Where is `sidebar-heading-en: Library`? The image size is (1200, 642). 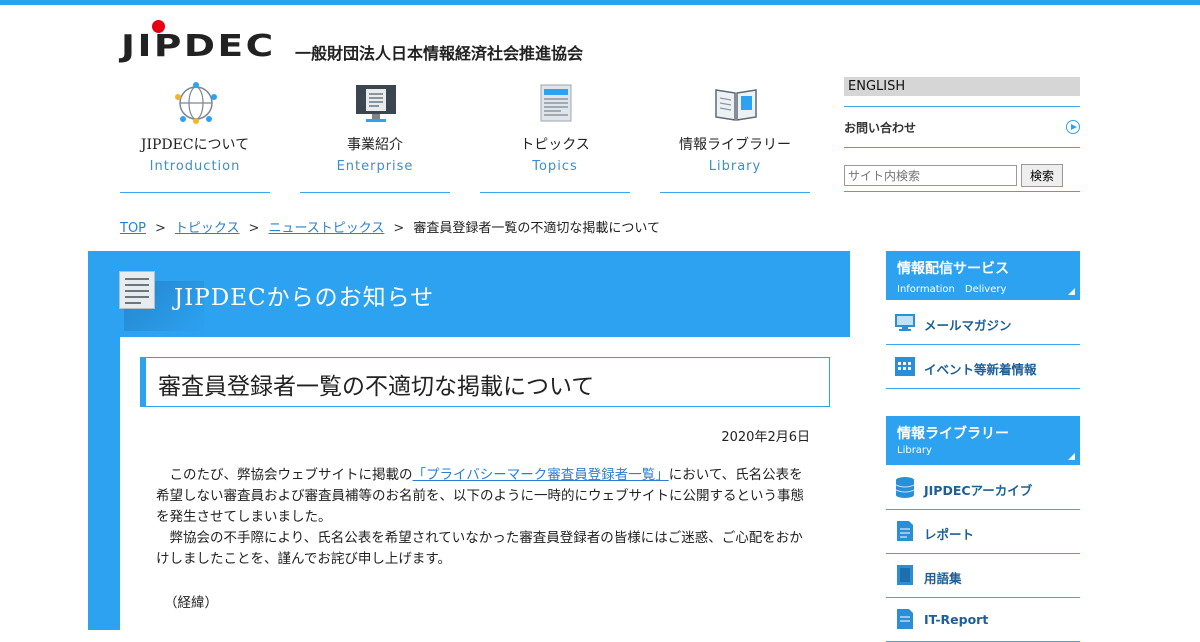 sidebar-heading-en: Library is located at coordinates (914, 450).